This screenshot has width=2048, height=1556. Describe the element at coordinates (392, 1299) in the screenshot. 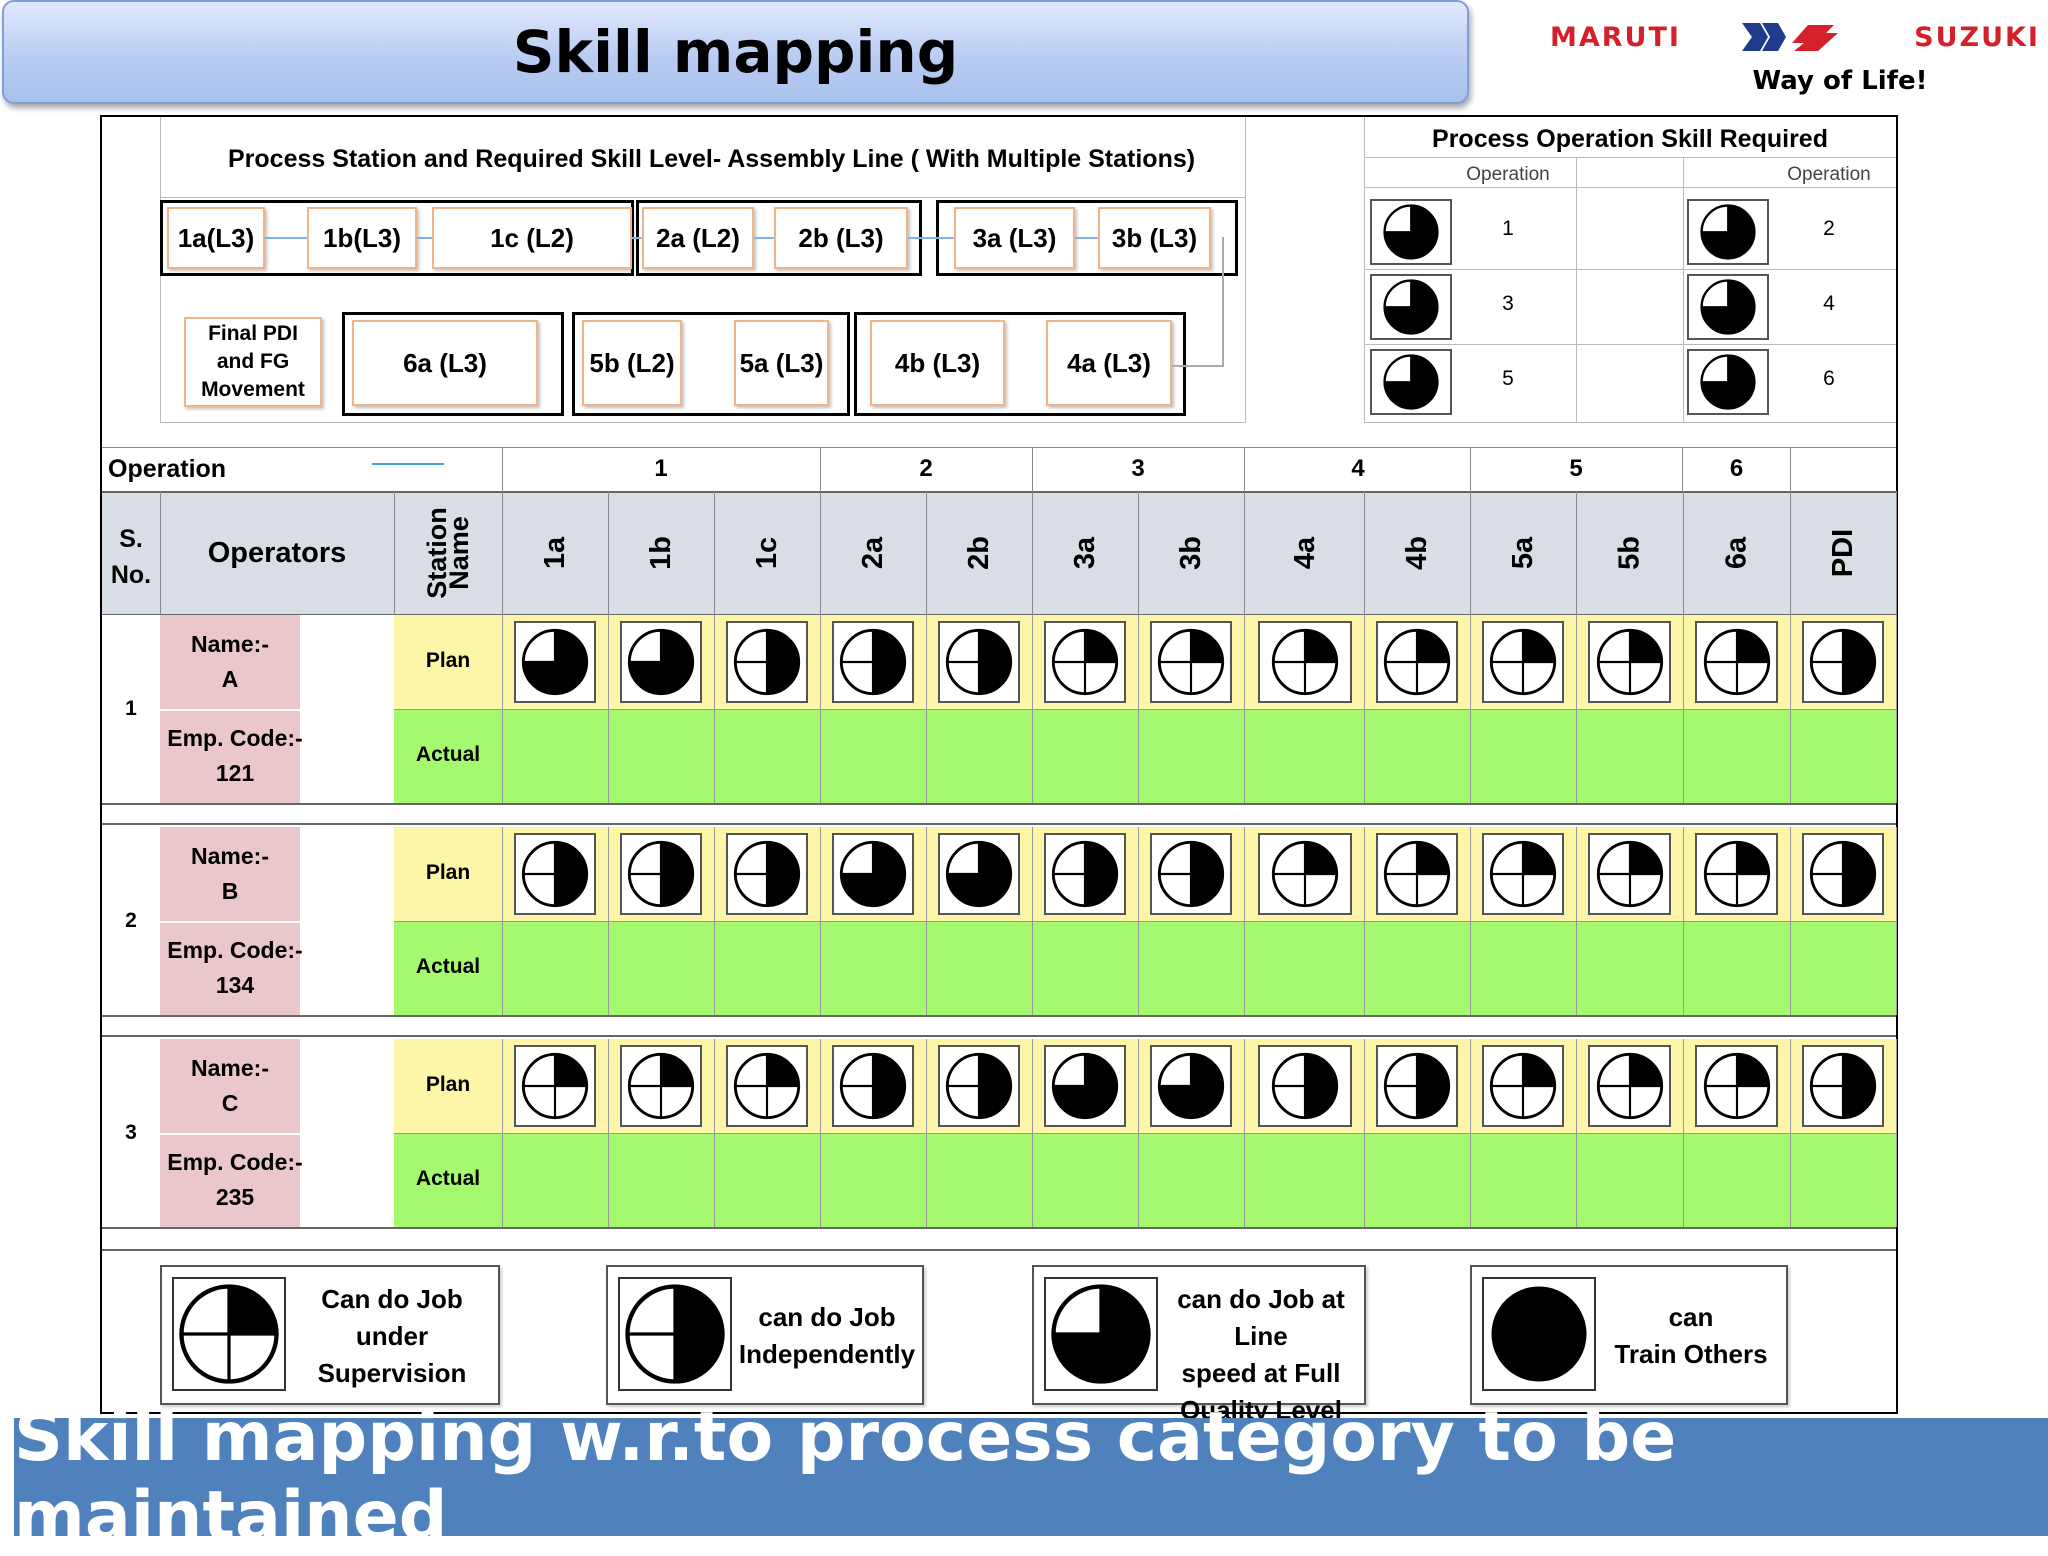

I see `legend-text-line: Can do Job` at that location.